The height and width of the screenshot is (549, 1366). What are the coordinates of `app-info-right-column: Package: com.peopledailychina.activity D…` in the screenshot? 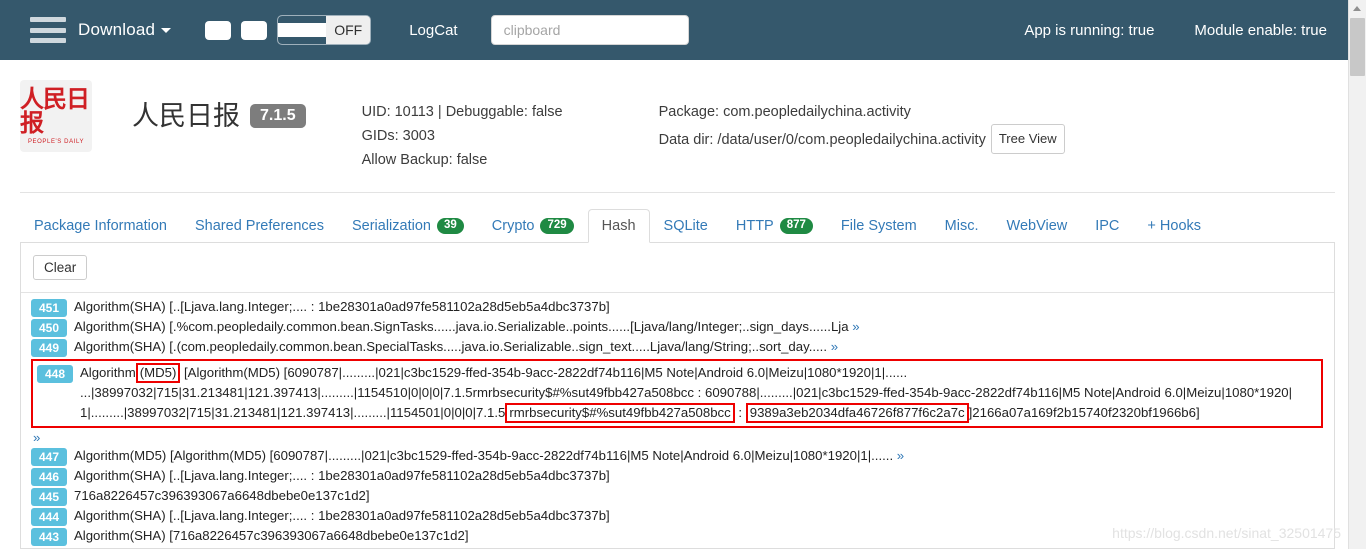 It's located at (862, 127).